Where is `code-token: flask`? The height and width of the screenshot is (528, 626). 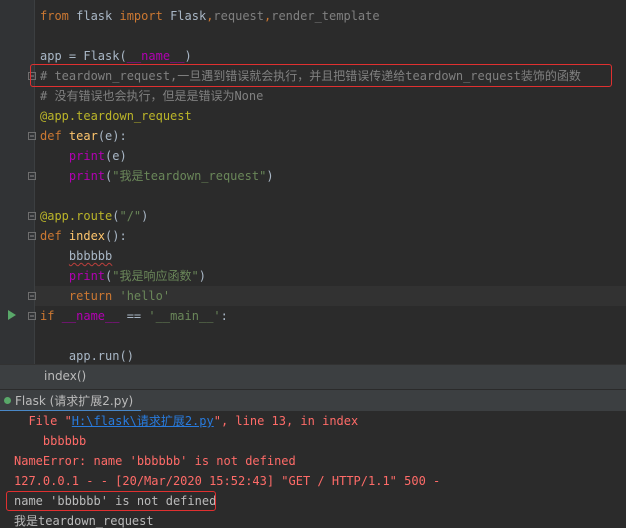
code-token: flask is located at coordinates (98, 16).